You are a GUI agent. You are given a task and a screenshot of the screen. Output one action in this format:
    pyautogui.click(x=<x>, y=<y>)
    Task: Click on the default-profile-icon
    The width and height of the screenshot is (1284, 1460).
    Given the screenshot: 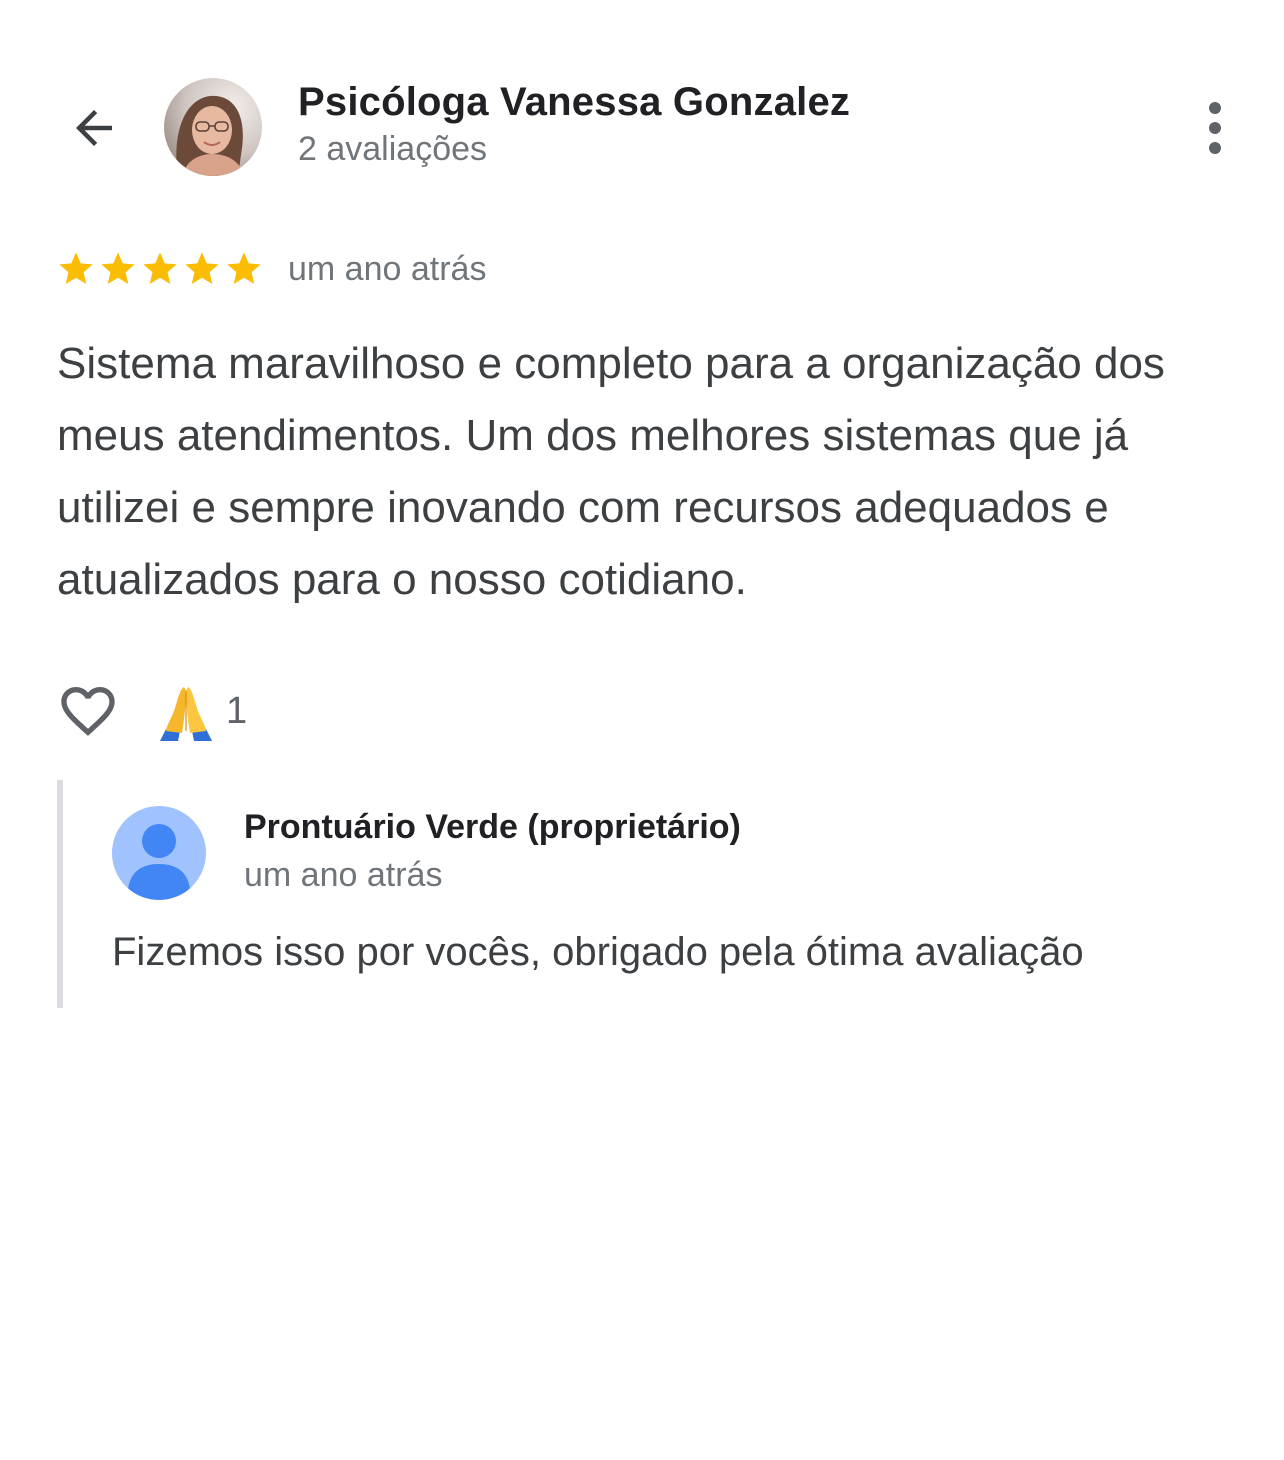 What is the action you would take?
    pyautogui.click(x=159, y=853)
    